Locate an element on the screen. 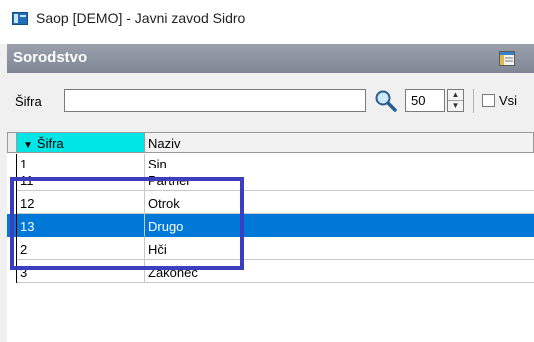 Image resolution: width=534 pixels, height=342 pixels. grid-header: ▼ Šifra Naziv is located at coordinates (270, 143).